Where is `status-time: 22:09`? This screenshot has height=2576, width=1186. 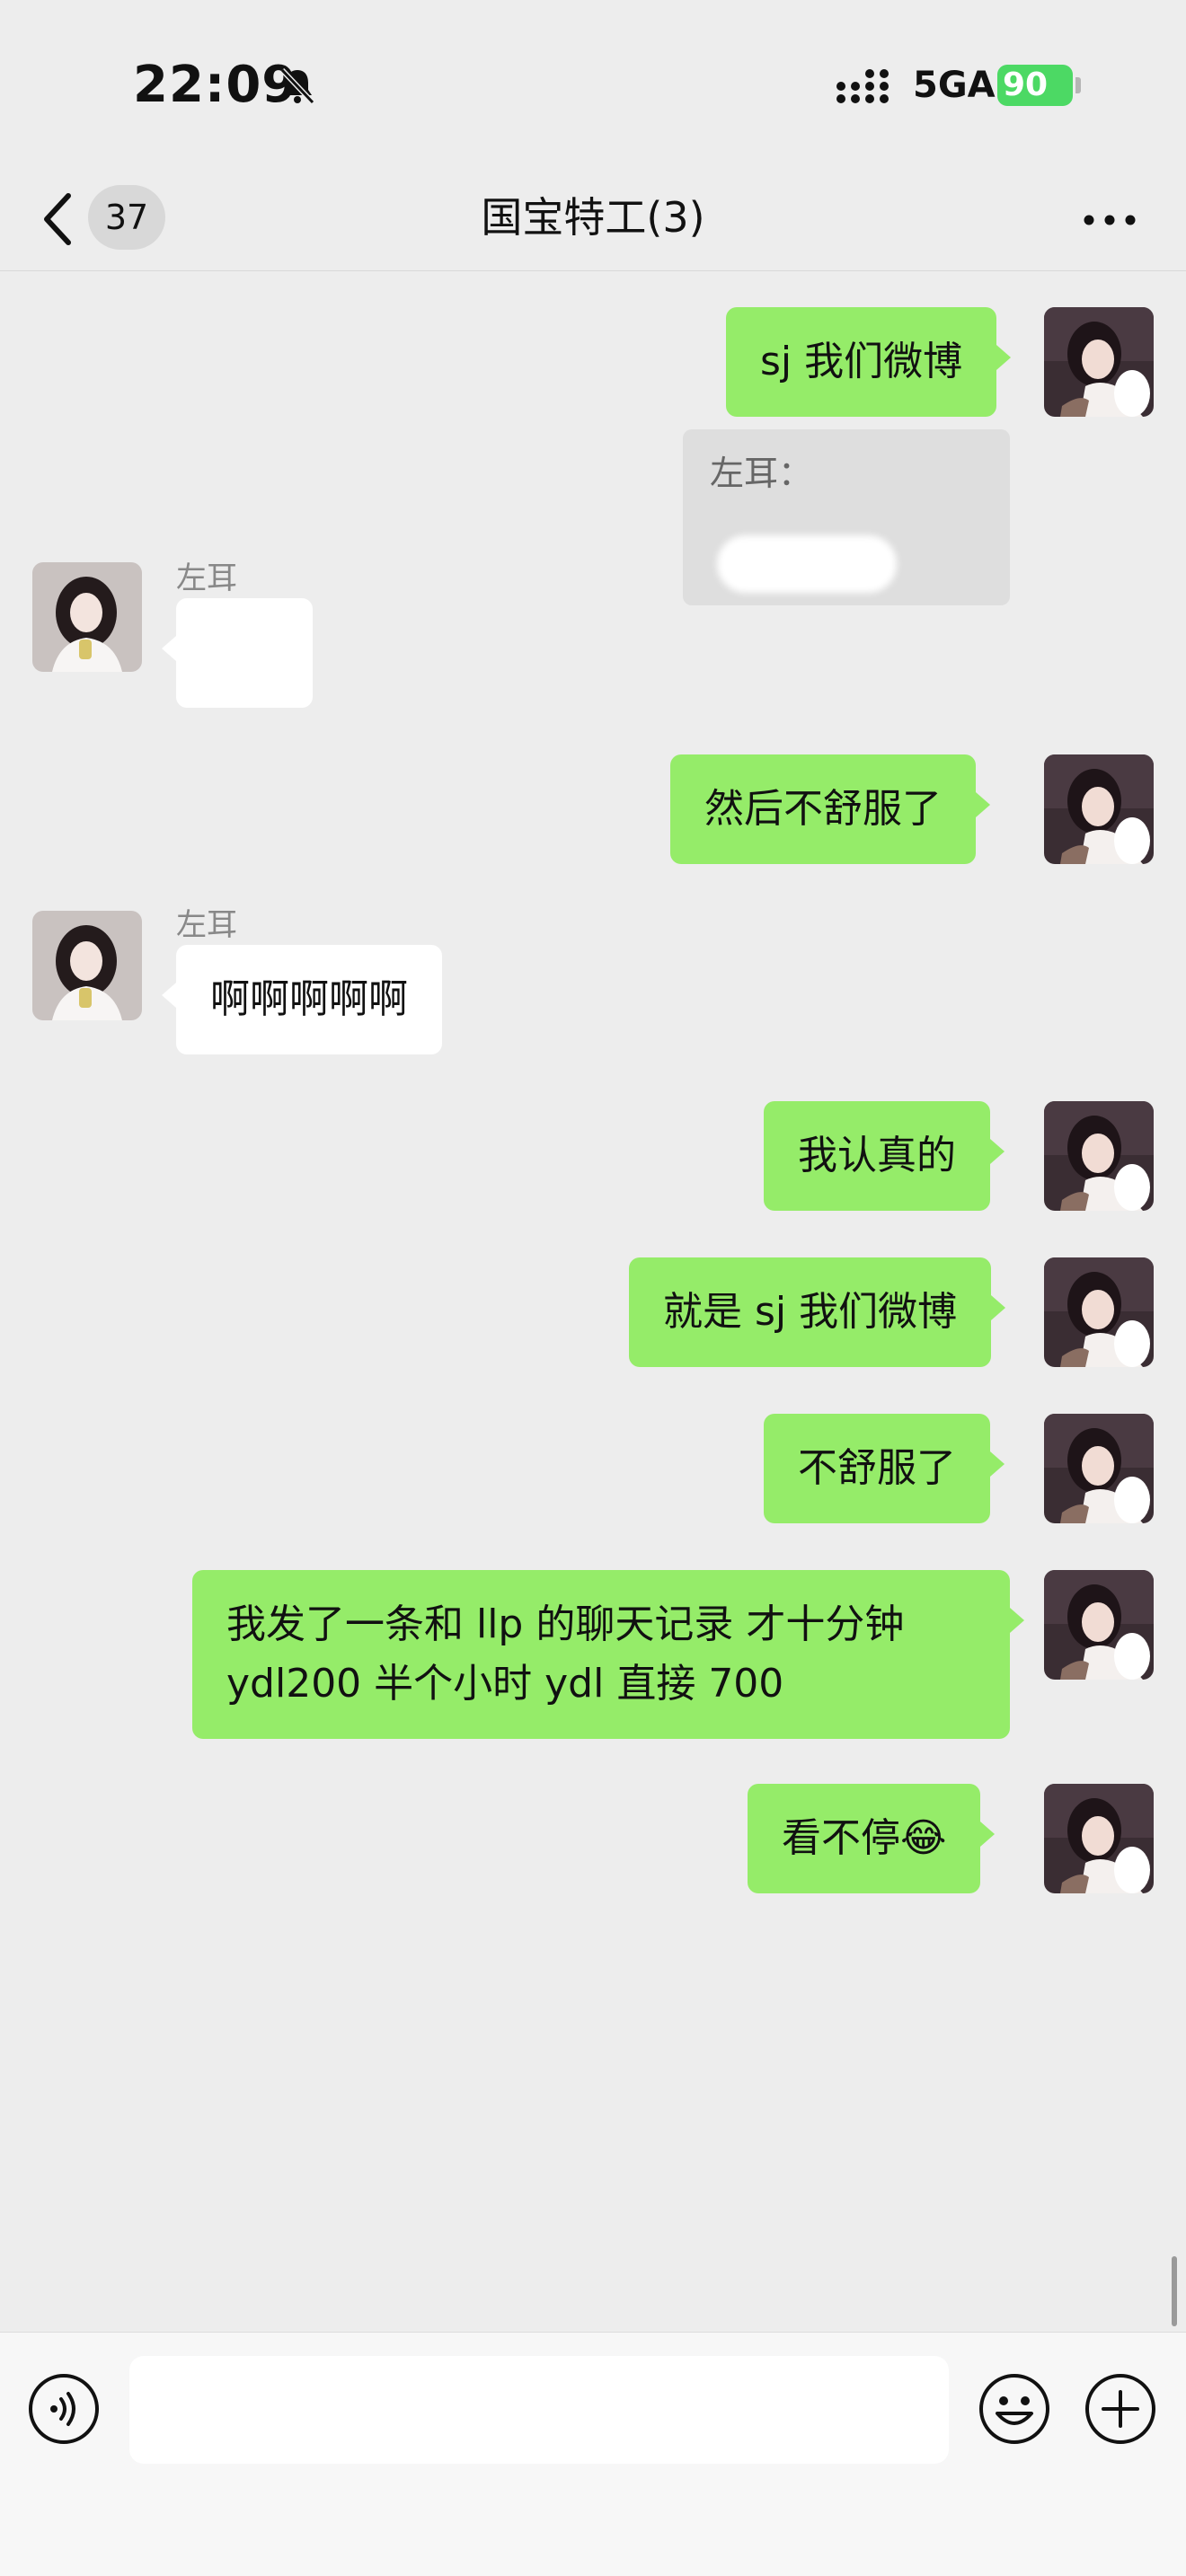 status-time: 22:09 is located at coordinates (215, 85).